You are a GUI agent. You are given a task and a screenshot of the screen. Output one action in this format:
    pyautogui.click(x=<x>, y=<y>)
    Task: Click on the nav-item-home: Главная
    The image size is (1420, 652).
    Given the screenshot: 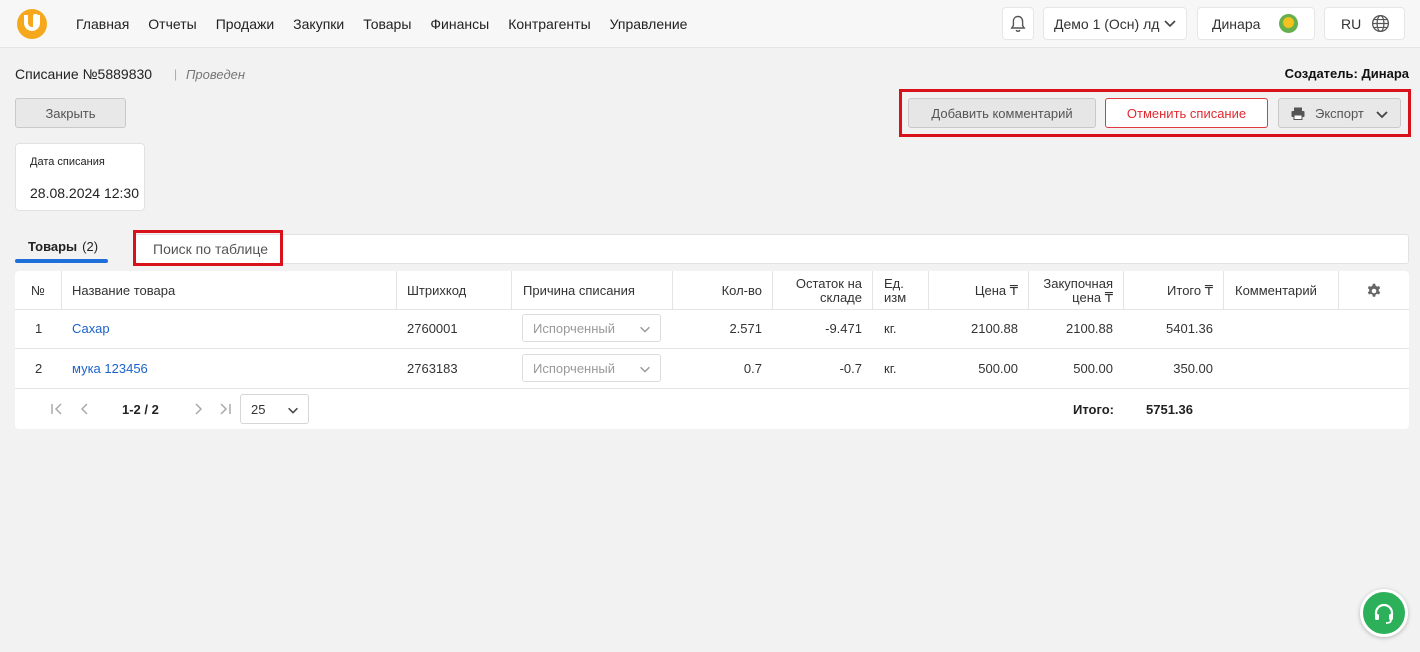 What is the action you would take?
    pyautogui.click(x=102, y=24)
    